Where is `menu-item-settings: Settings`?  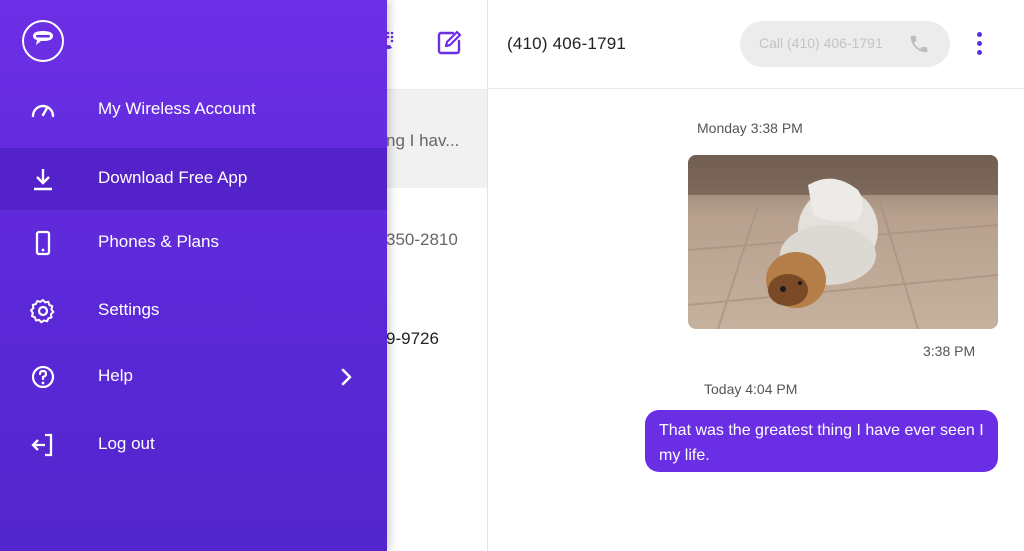 menu-item-settings: Settings is located at coordinates (193, 311).